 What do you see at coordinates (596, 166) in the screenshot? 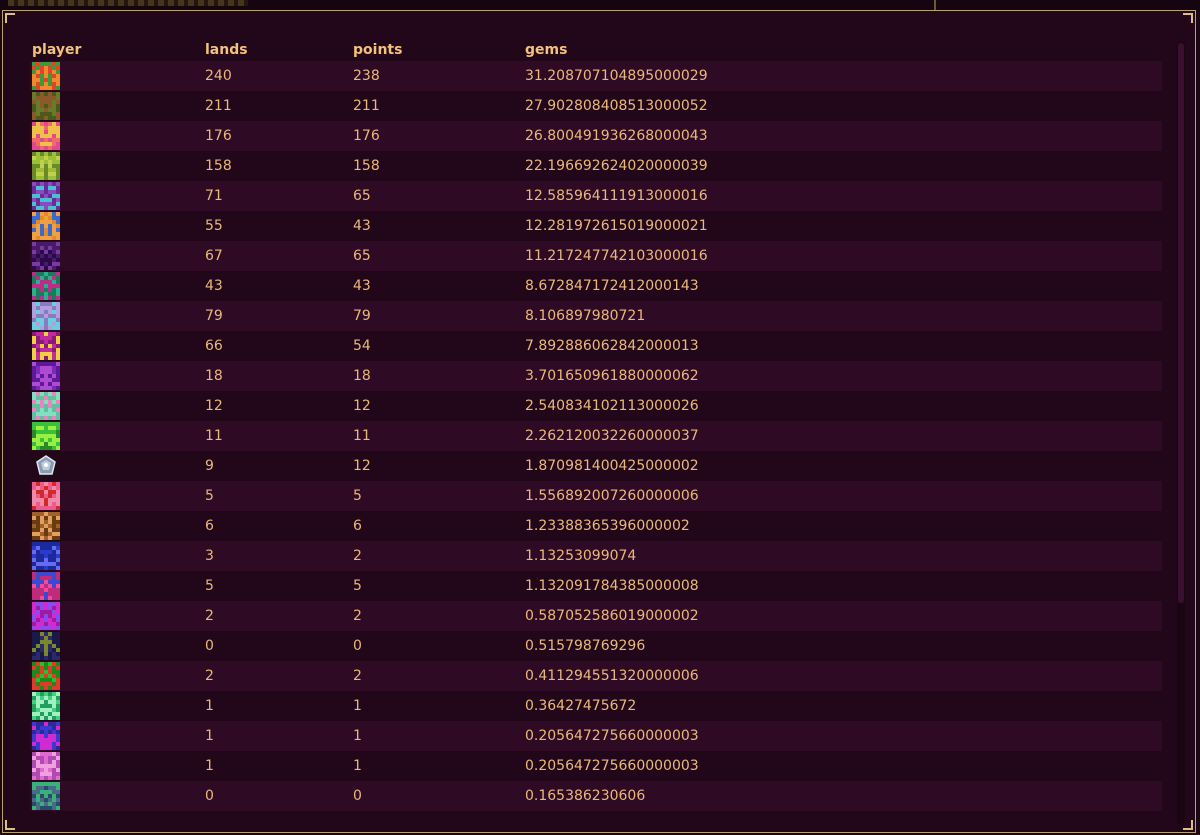
I see `table-row: 158 158 22.196692624020000039` at bounding box center [596, 166].